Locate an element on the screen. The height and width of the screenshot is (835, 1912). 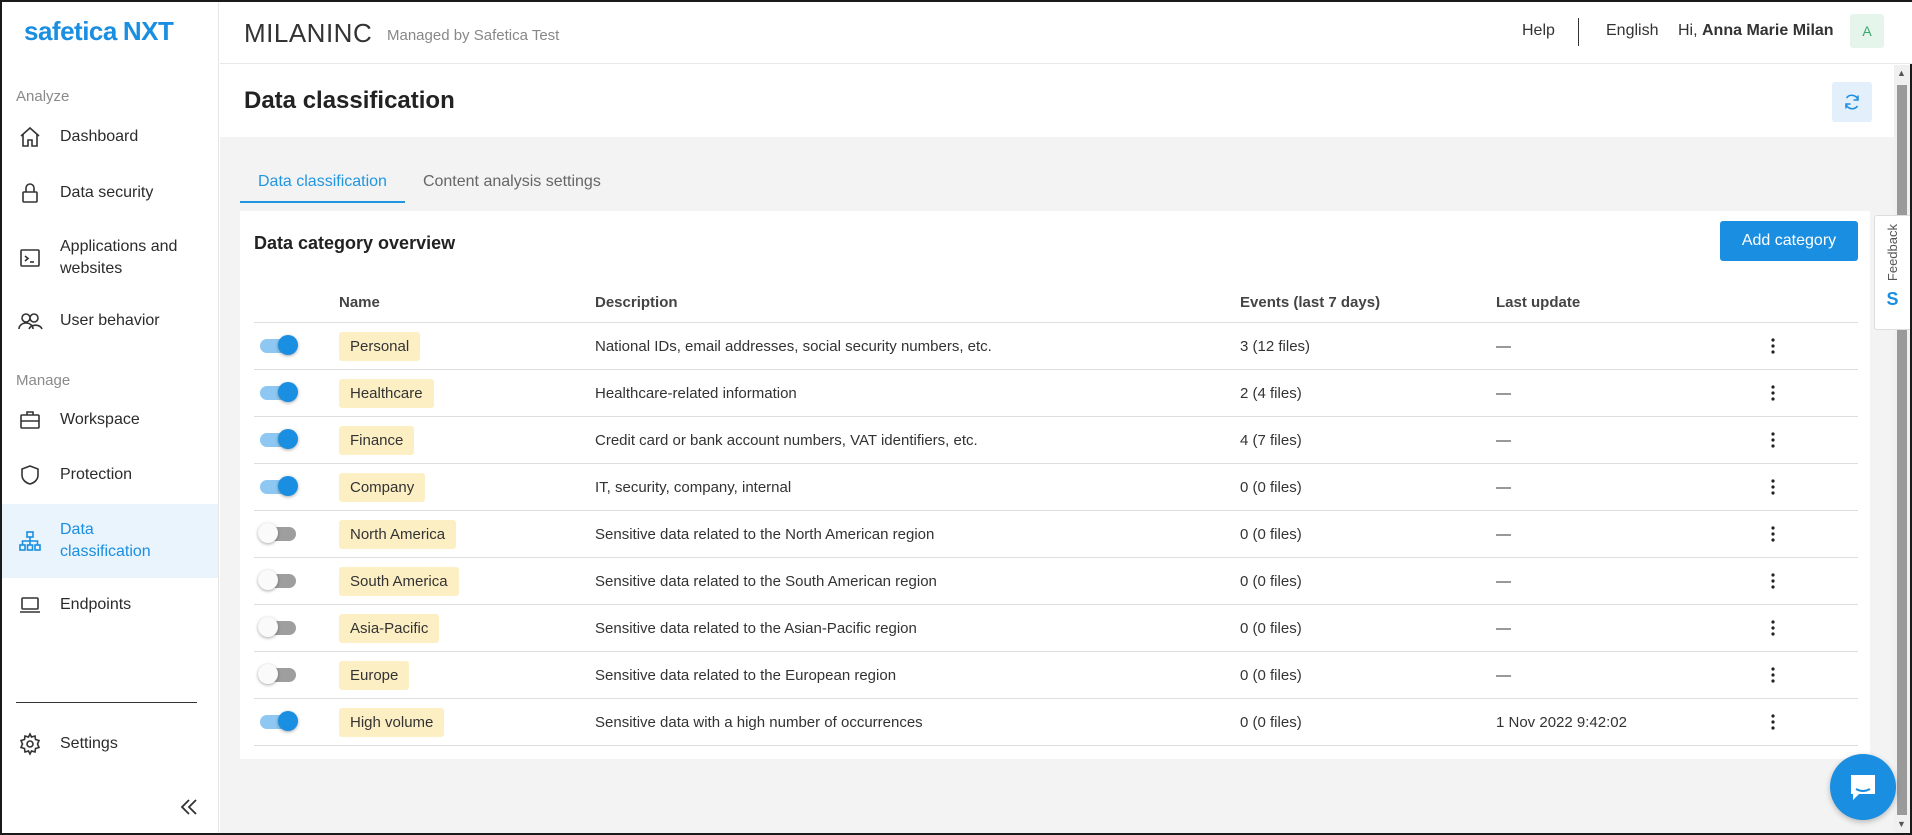
scrollbar-thumb is located at coordinates (1902, 450).